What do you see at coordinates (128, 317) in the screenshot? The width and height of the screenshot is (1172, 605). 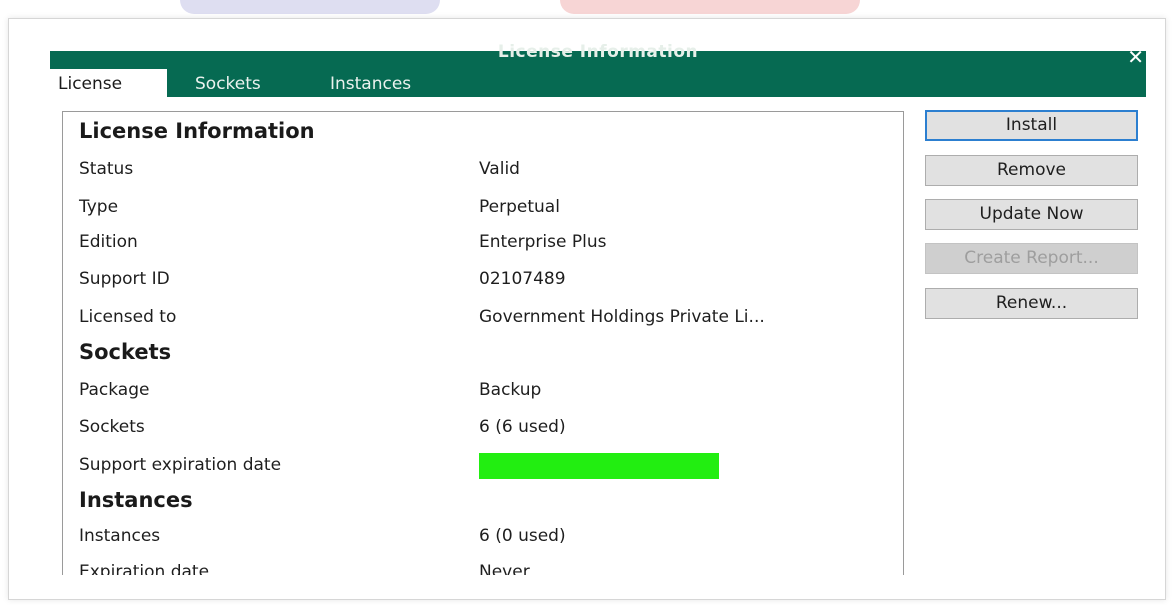 I see `row-label-licensed-to: Licensed to` at bounding box center [128, 317].